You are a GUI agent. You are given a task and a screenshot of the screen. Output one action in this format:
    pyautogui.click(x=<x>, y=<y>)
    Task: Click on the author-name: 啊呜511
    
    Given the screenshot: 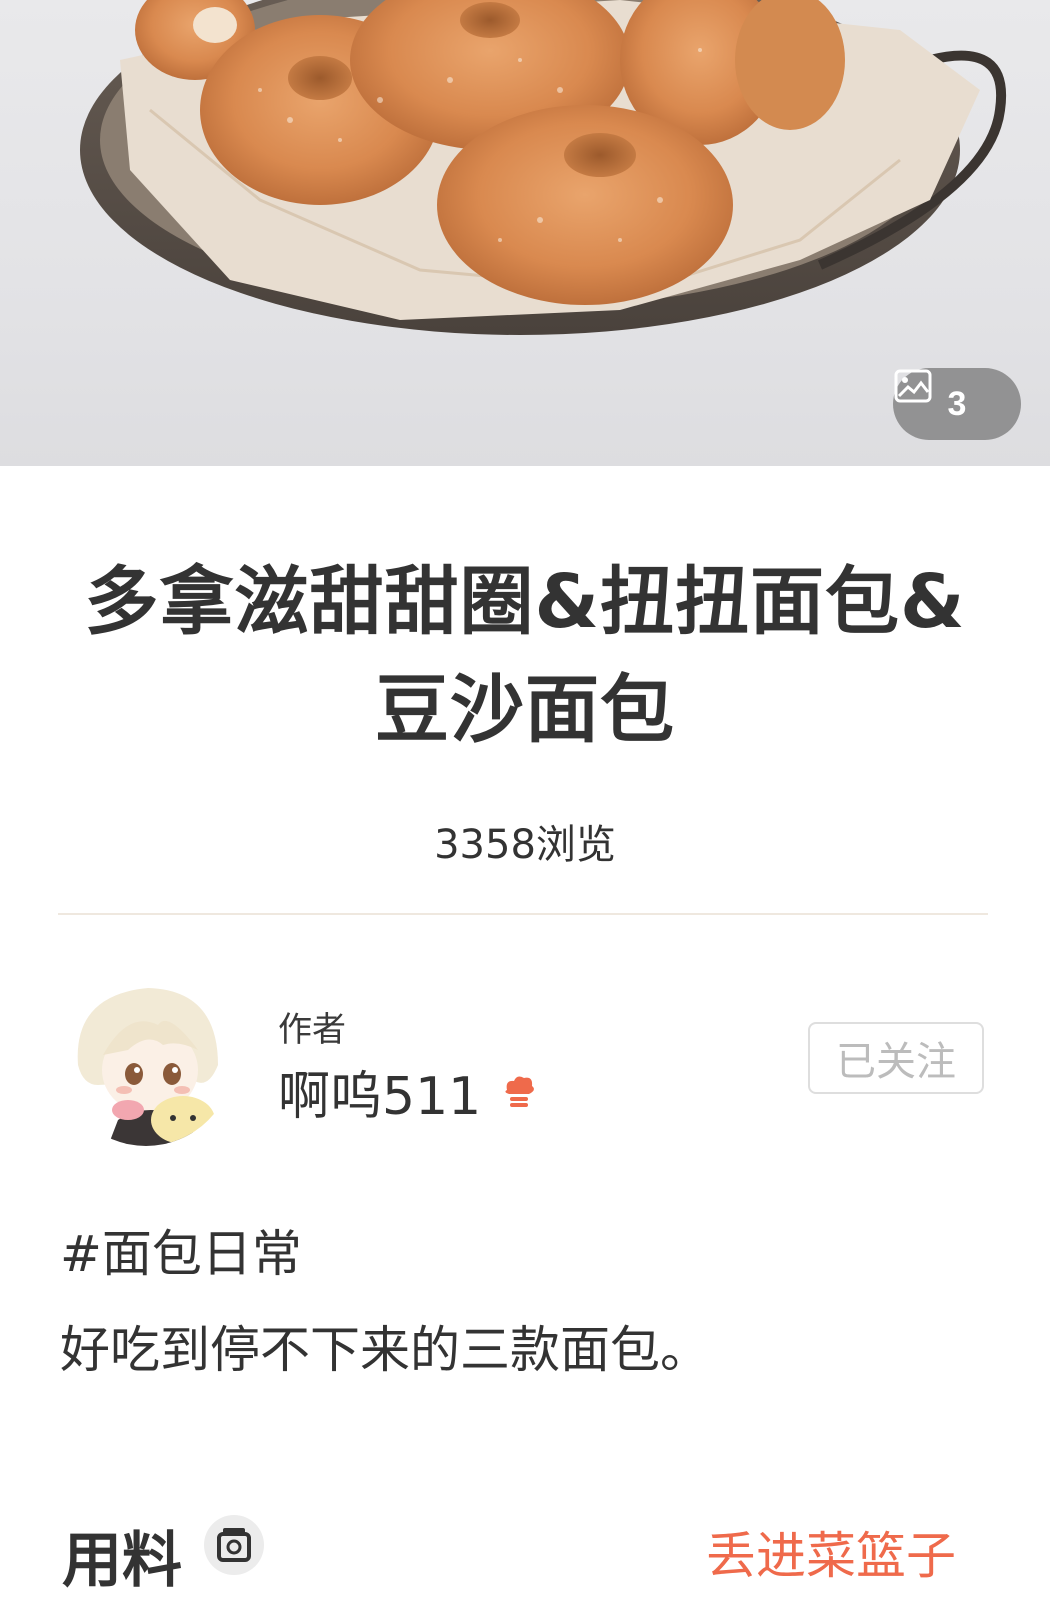 What is the action you would take?
    pyautogui.click(x=379, y=1091)
    